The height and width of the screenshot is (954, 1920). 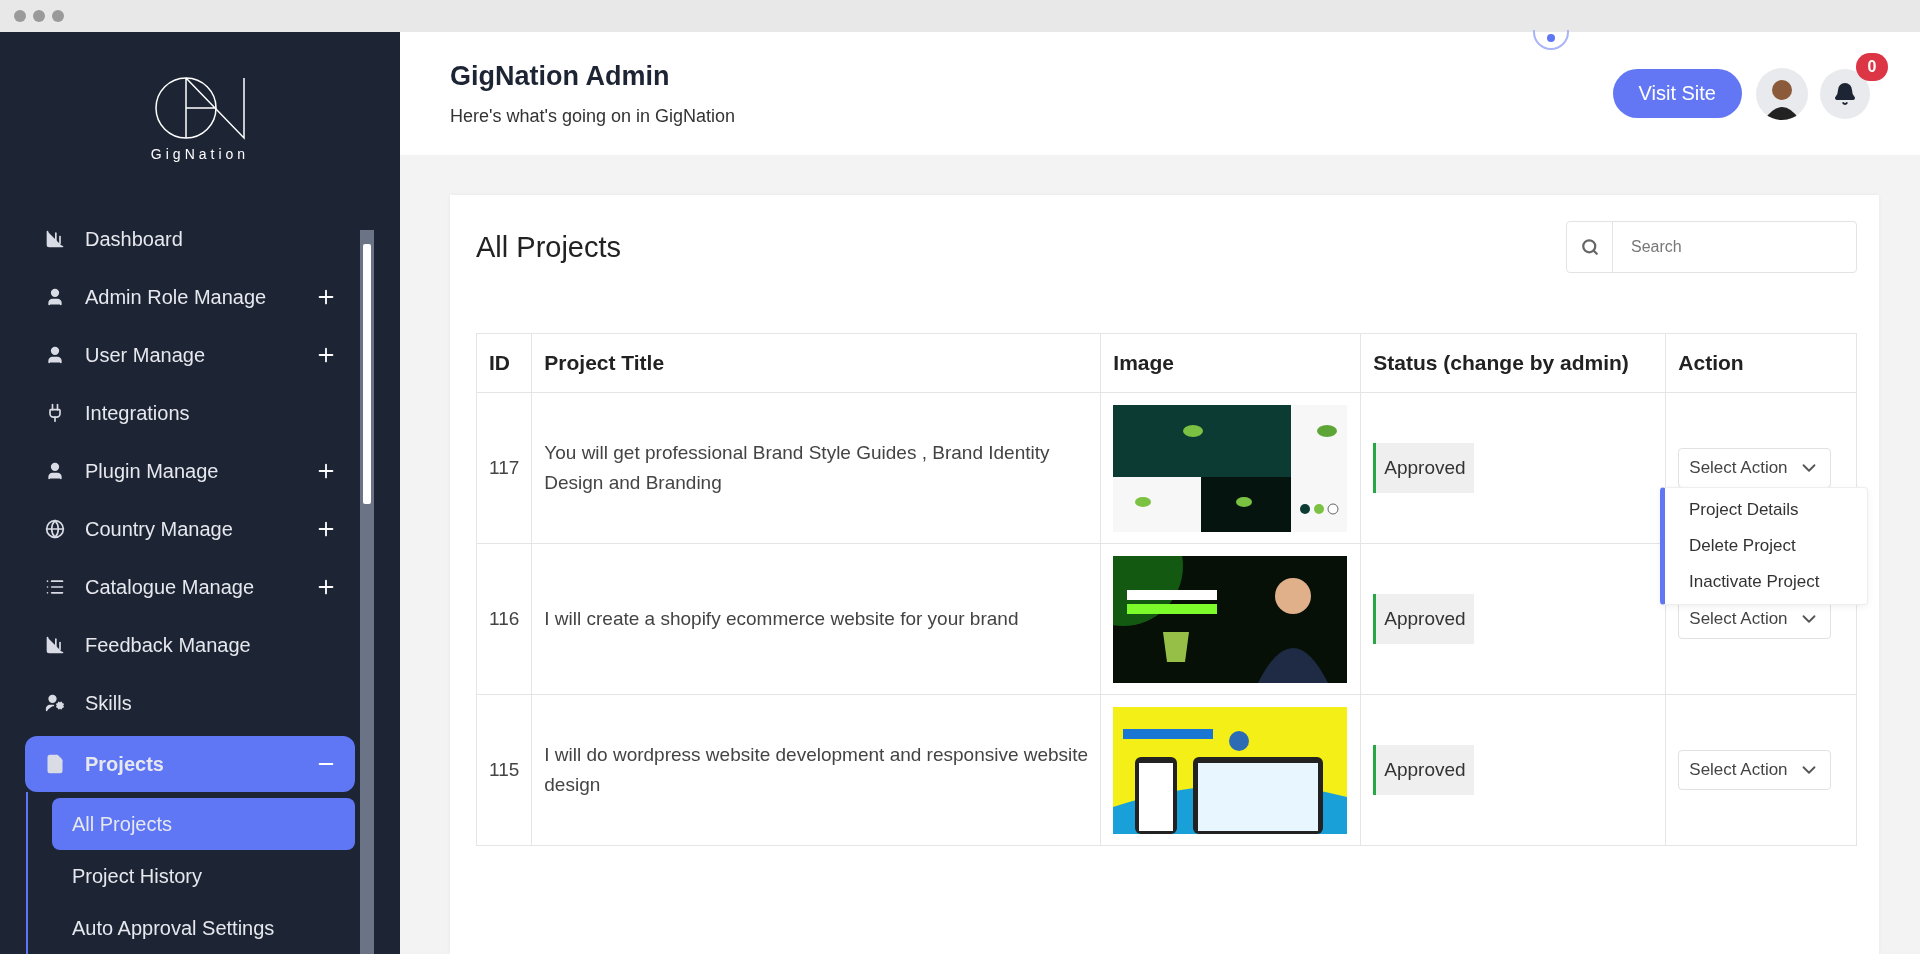 What do you see at coordinates (504, 468) in the screenshot?
I see `table-cell: 117` at bounding box center [504, 468].